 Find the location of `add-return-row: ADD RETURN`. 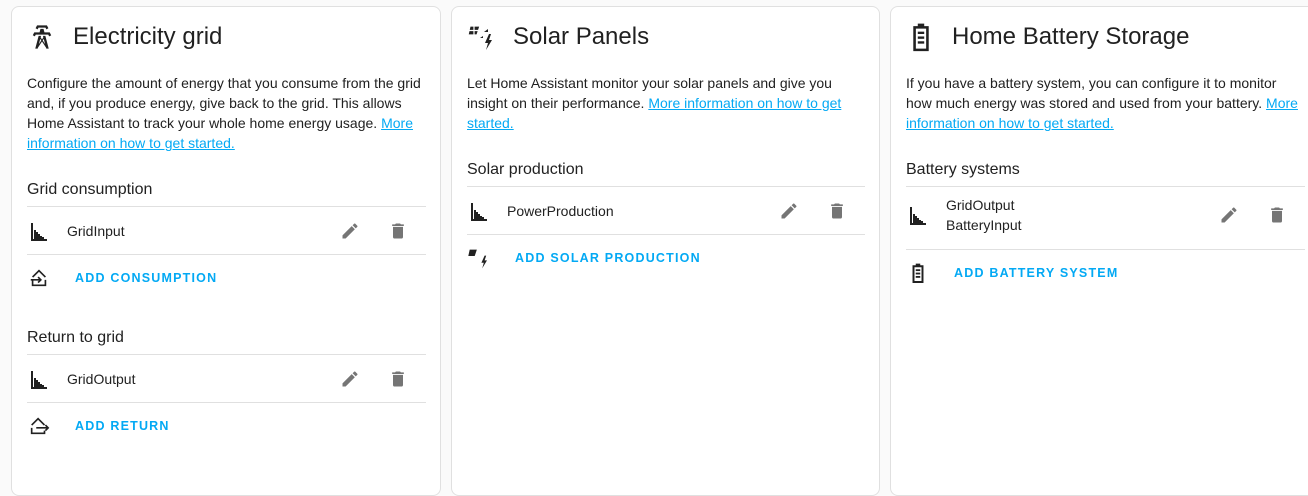

add-return-row: ADD RETURN is located at coordinates (226, 425).